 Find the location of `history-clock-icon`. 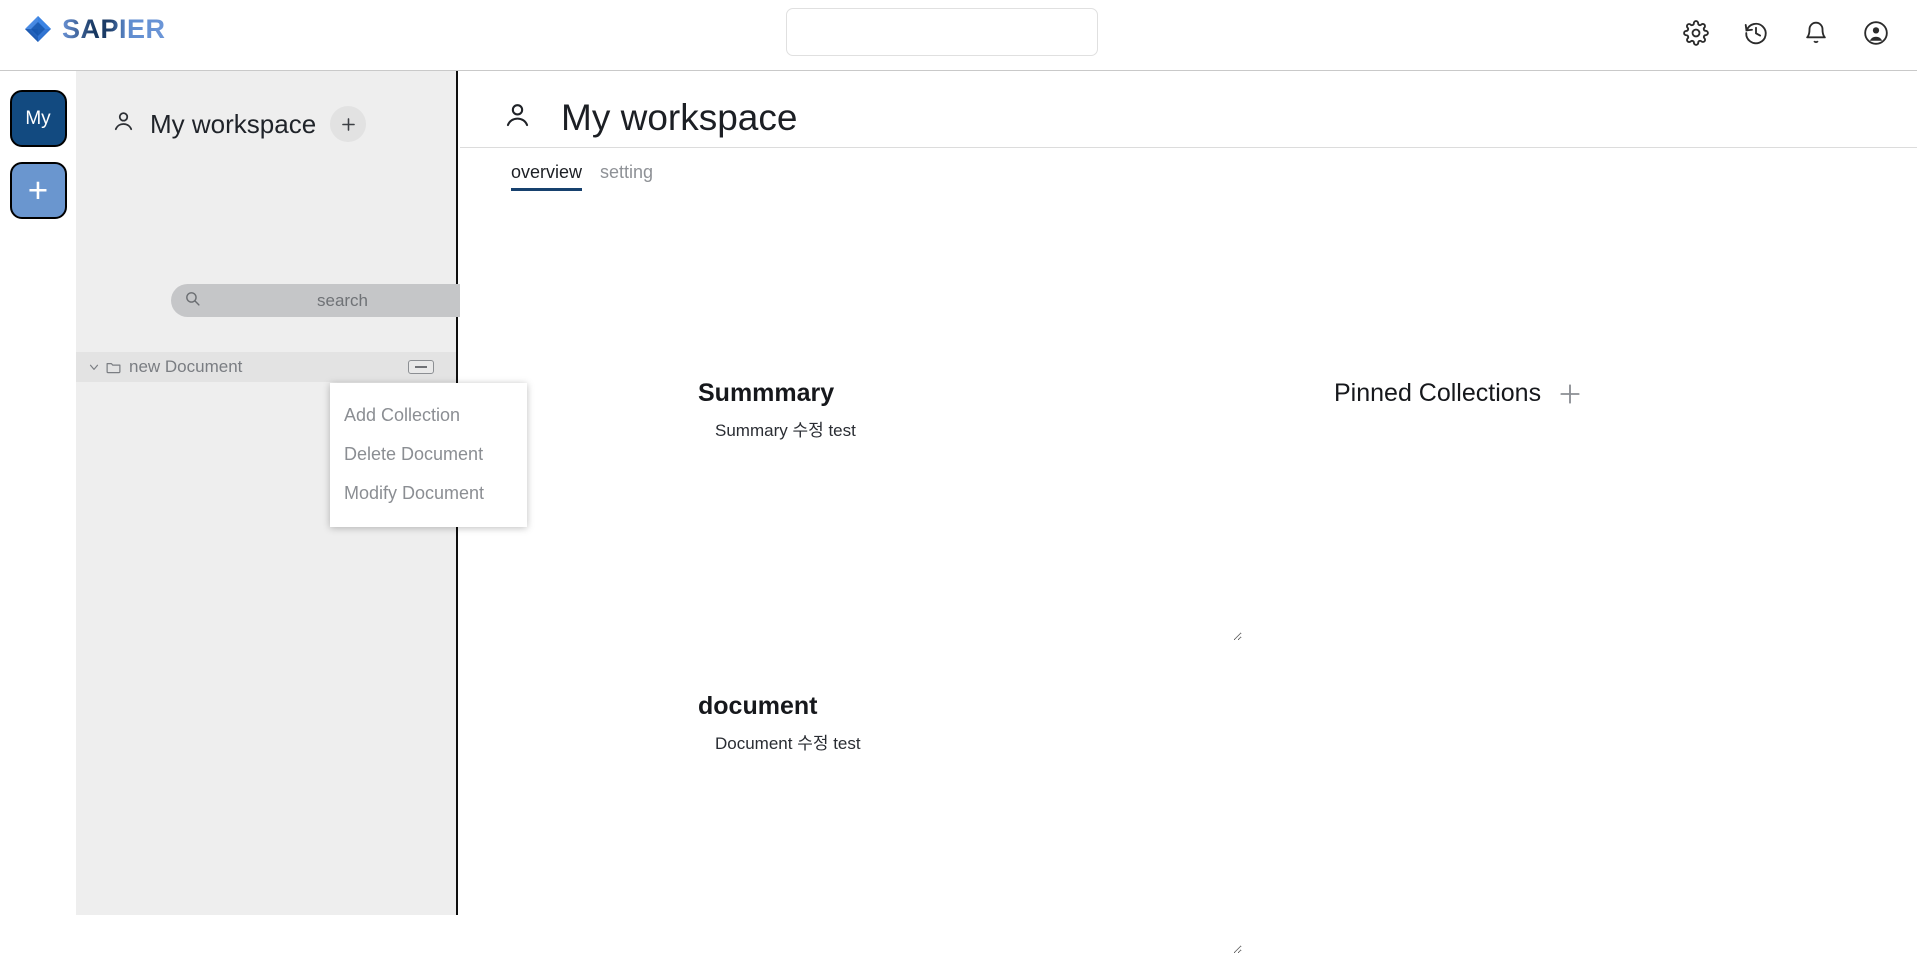

history-clock-icon is located at coordinates (1756, 33).